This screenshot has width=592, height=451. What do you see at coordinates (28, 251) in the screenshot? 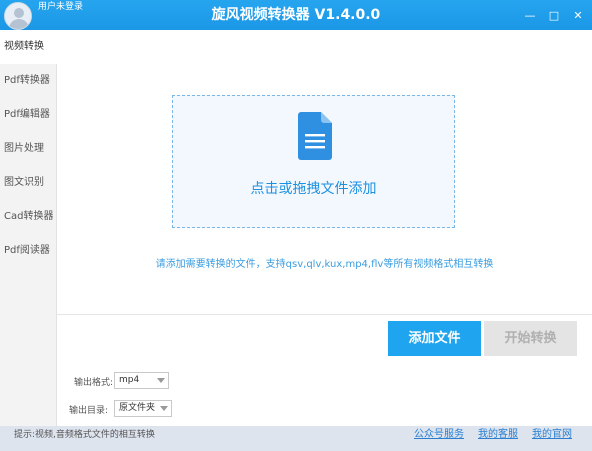
I see `sidebar-item-pdf-reader: Pdf阅读器` at bounding box center [28, 251].